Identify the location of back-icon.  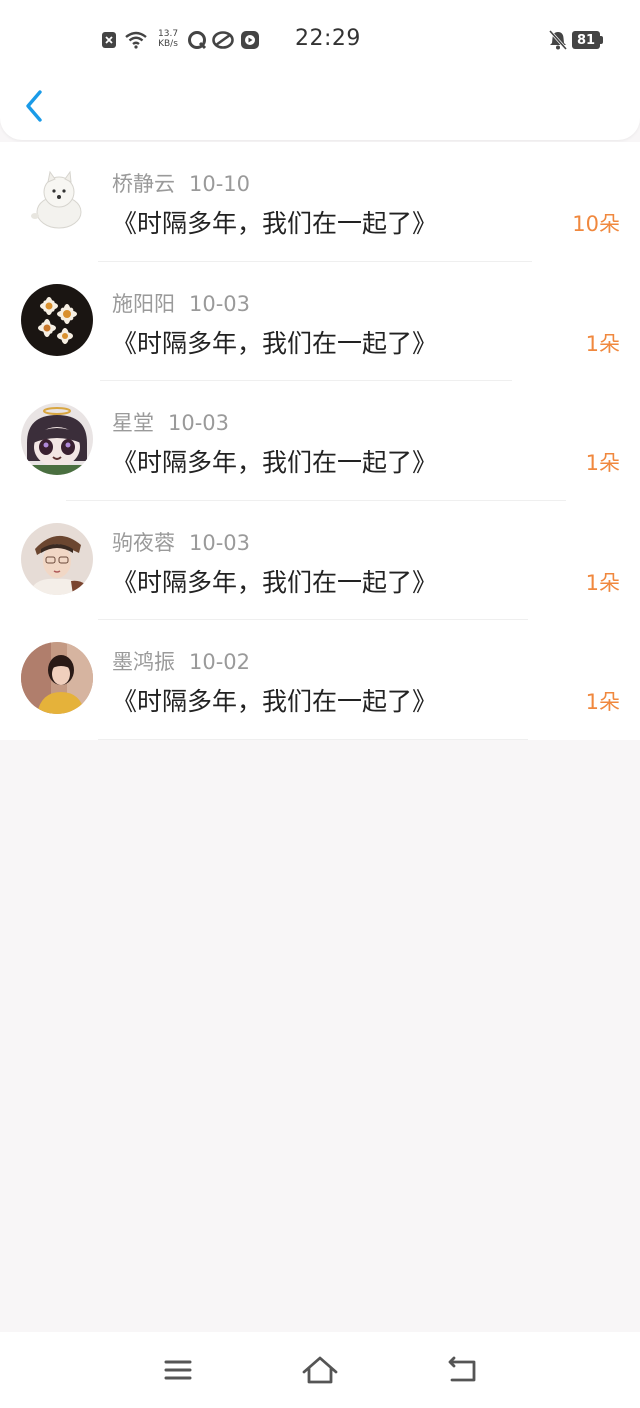
(462, 1369).